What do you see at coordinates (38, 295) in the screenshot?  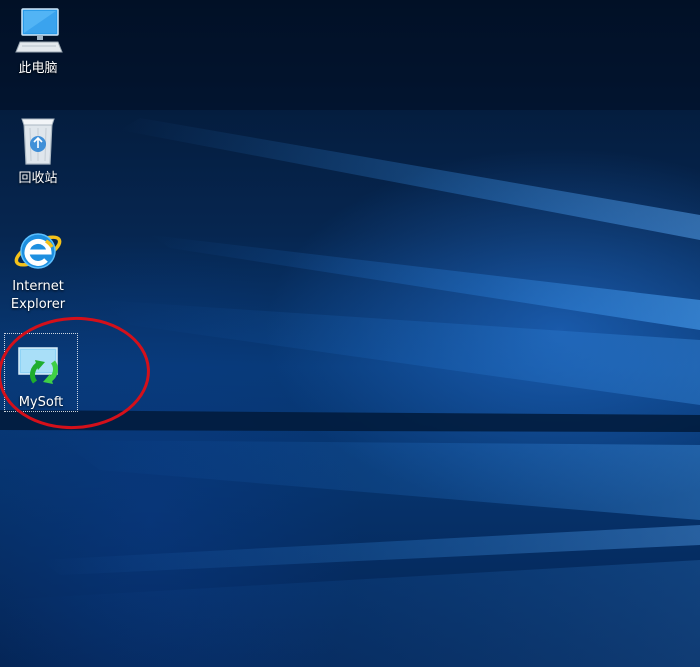 I see `desktop-icon-label: Internet Explorer` at bounding box center [38, 295].